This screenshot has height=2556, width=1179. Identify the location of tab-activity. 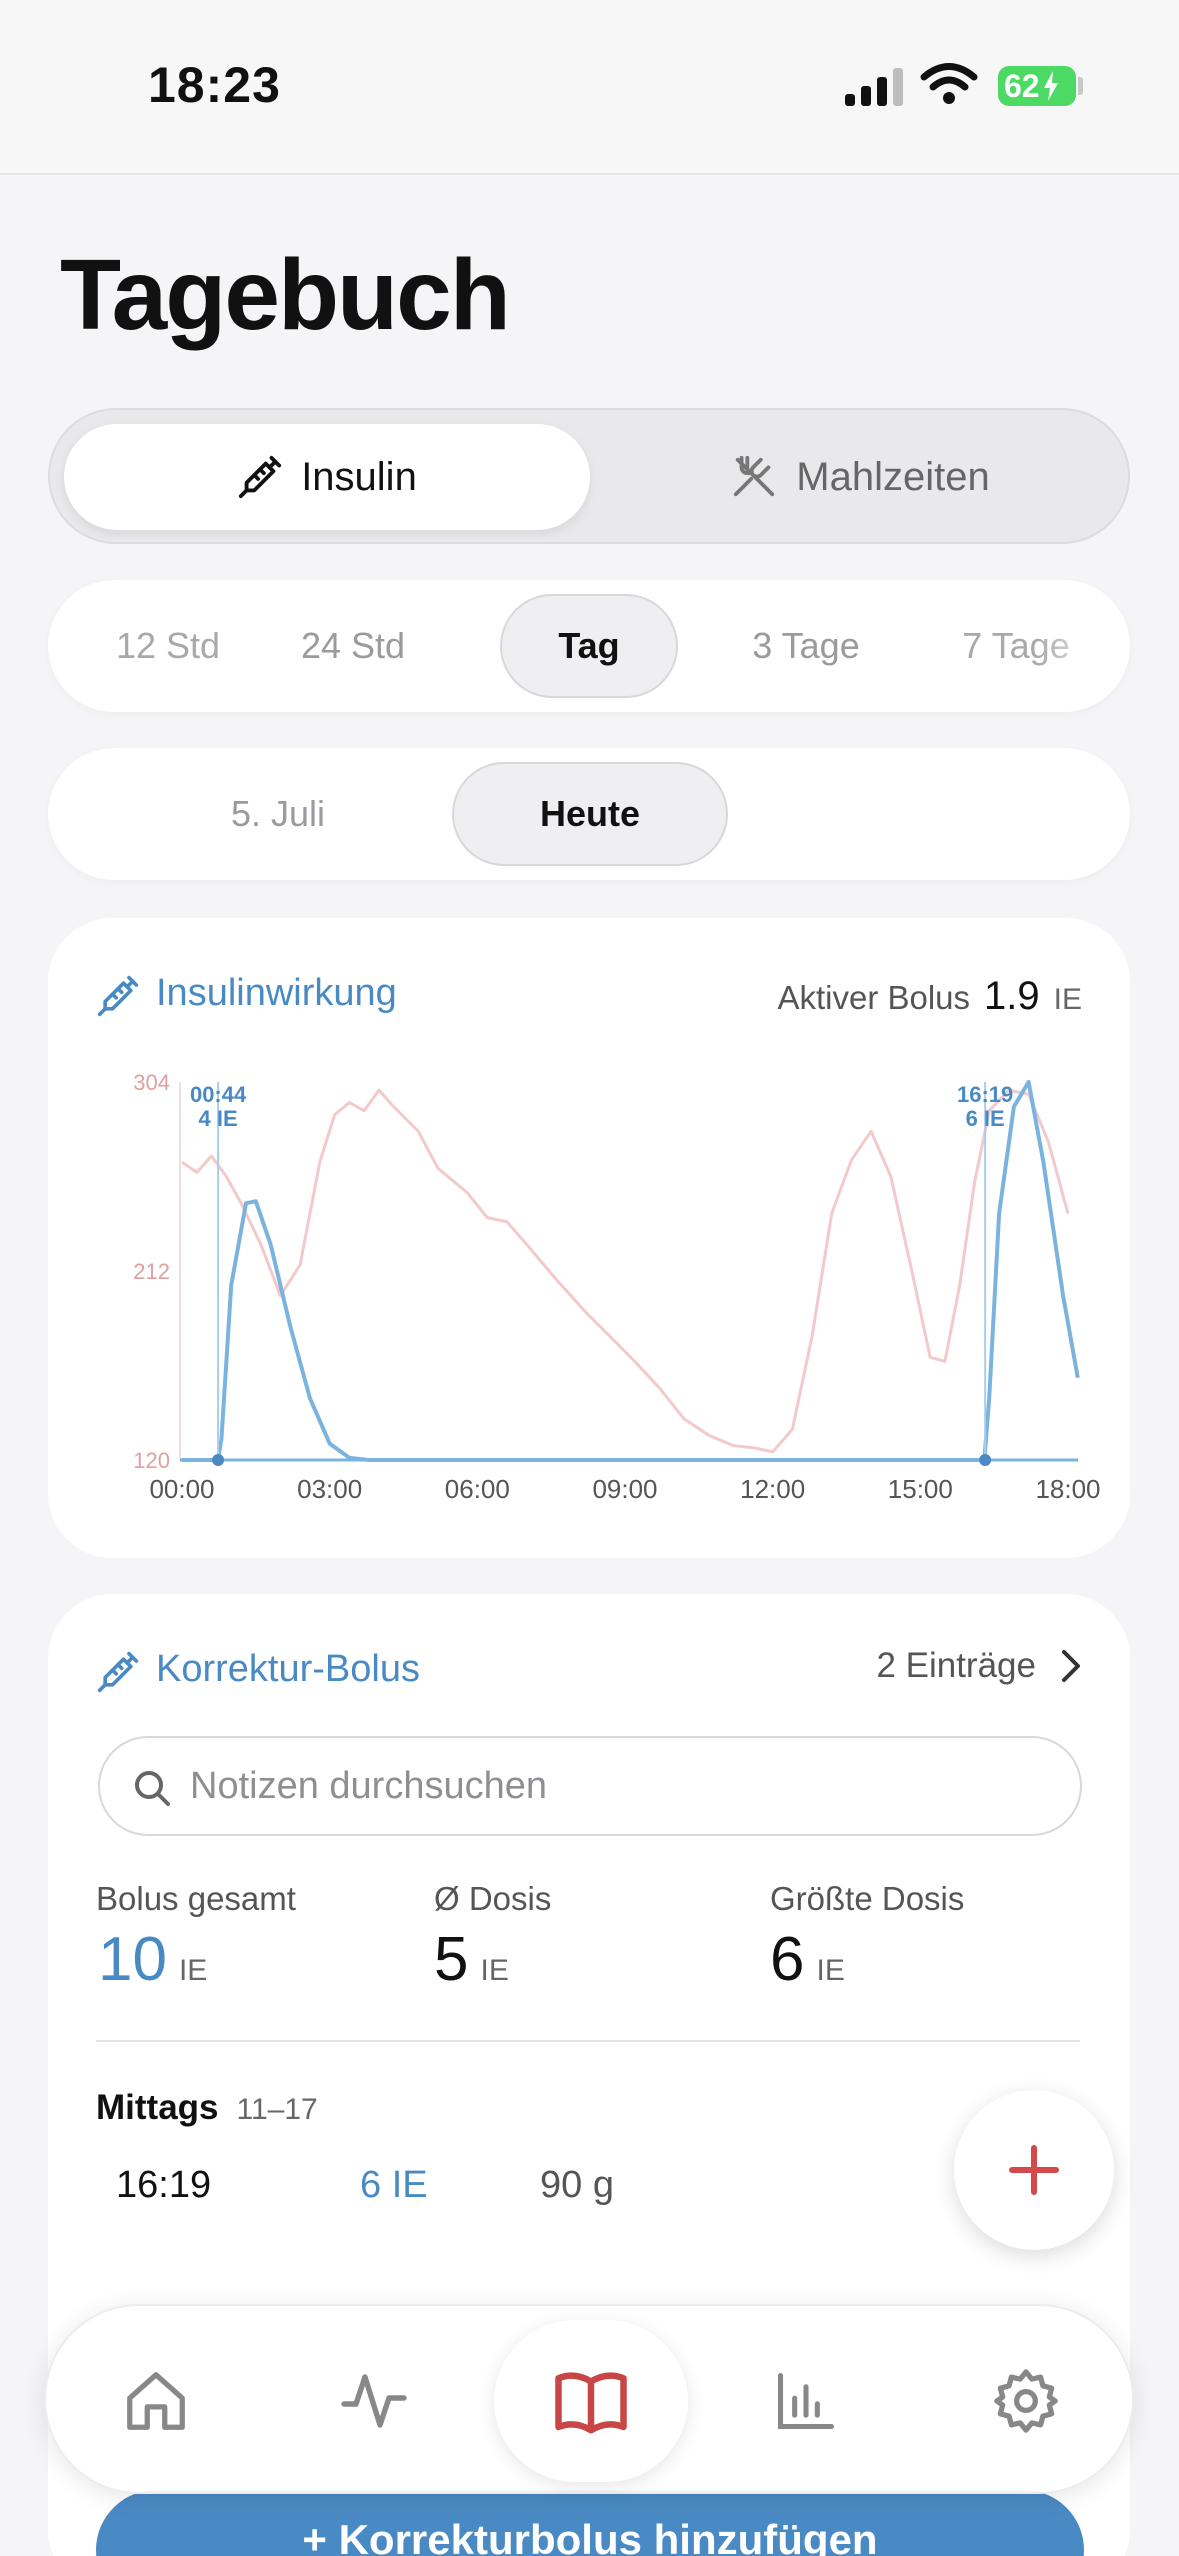
(374, 2401).